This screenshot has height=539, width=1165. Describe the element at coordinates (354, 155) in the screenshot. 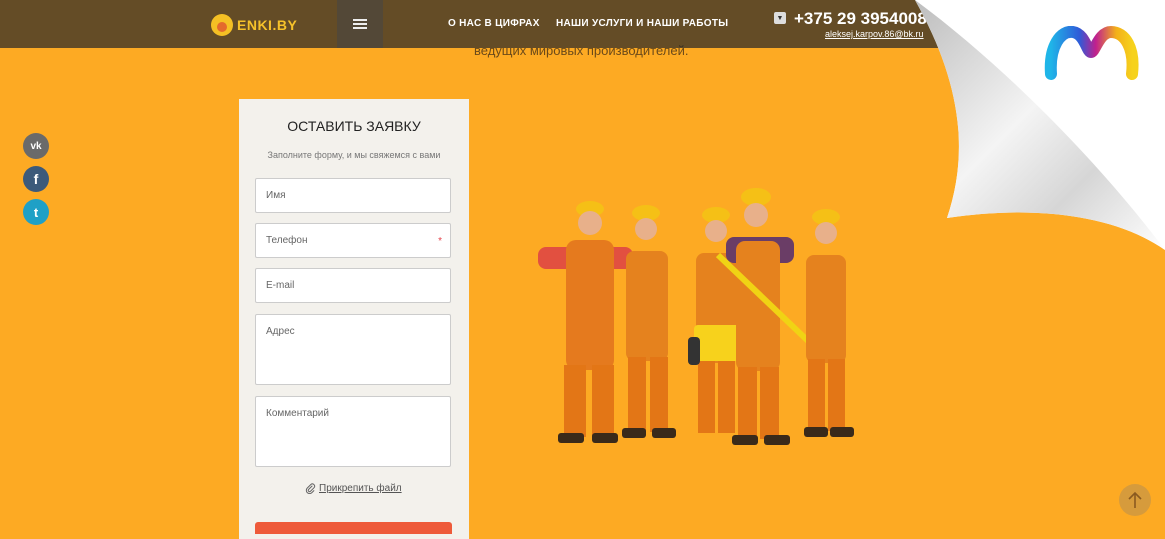

I see `form-subtitle: Заполните форму, и мы свяжемся с вами` at that location.